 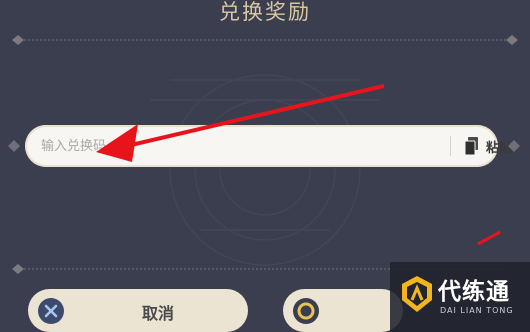 What do you see at coordinates (477, 310) in the screenshot?
I see `watermark-subtitle: DAI LIAN TONG` at bounding box center [477, 310].